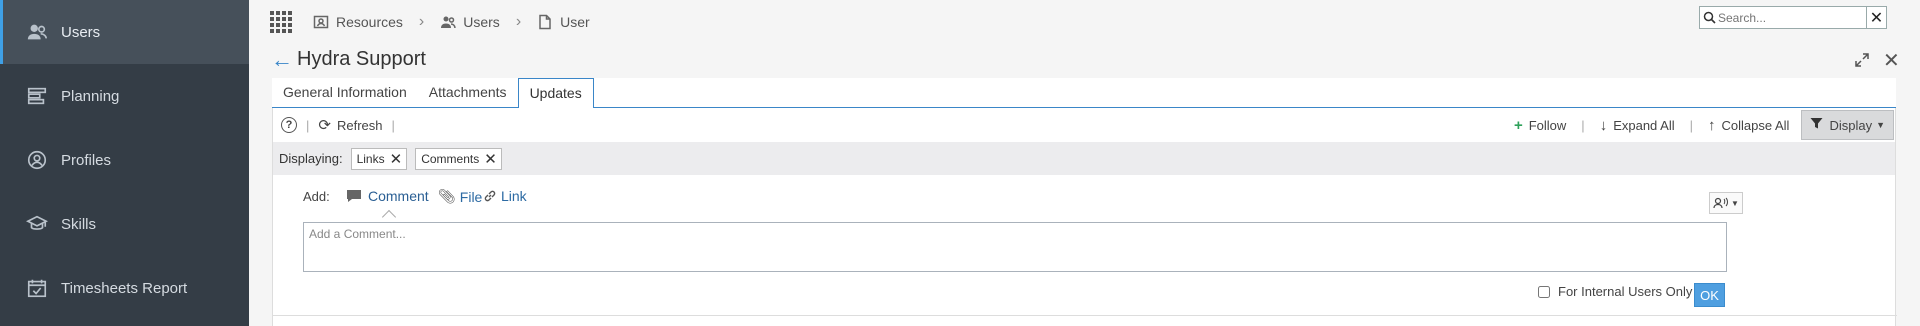  I want to click on apps-grid-icon, so click(281, 22).